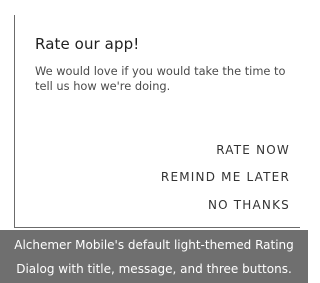 The width and height of the screenshot is (320, 283). What do you see at coordinates (253, 150) in the screenshot?
I see `rate-now-button: RATE NOW` at bounding box center [253, 150].